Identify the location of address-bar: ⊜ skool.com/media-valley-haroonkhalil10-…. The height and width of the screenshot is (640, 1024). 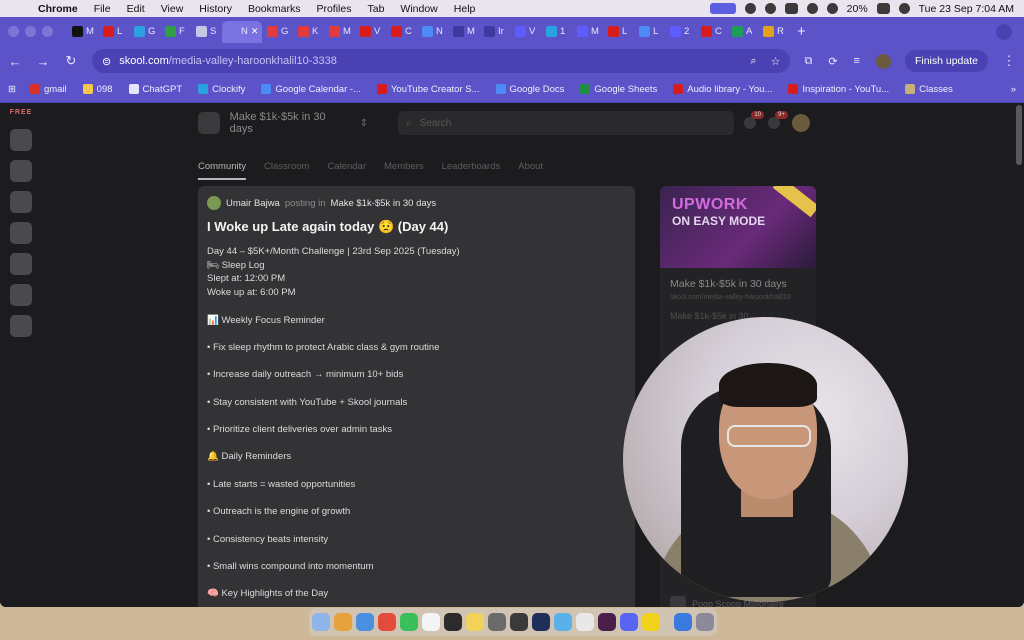
(441, 61).